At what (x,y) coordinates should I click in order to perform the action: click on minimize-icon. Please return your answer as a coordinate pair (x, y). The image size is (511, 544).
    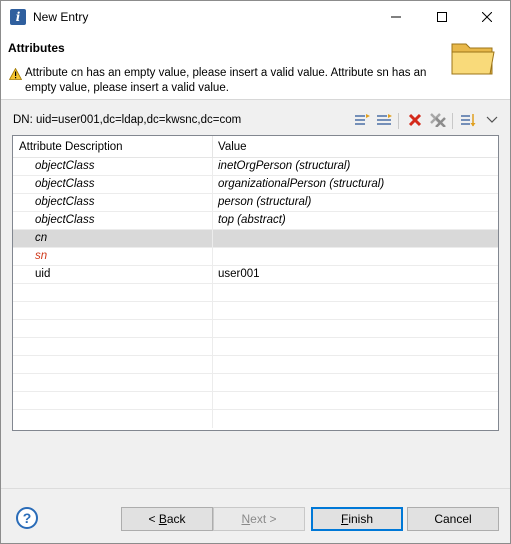
    Looking at the image, I should click on (396, 16).